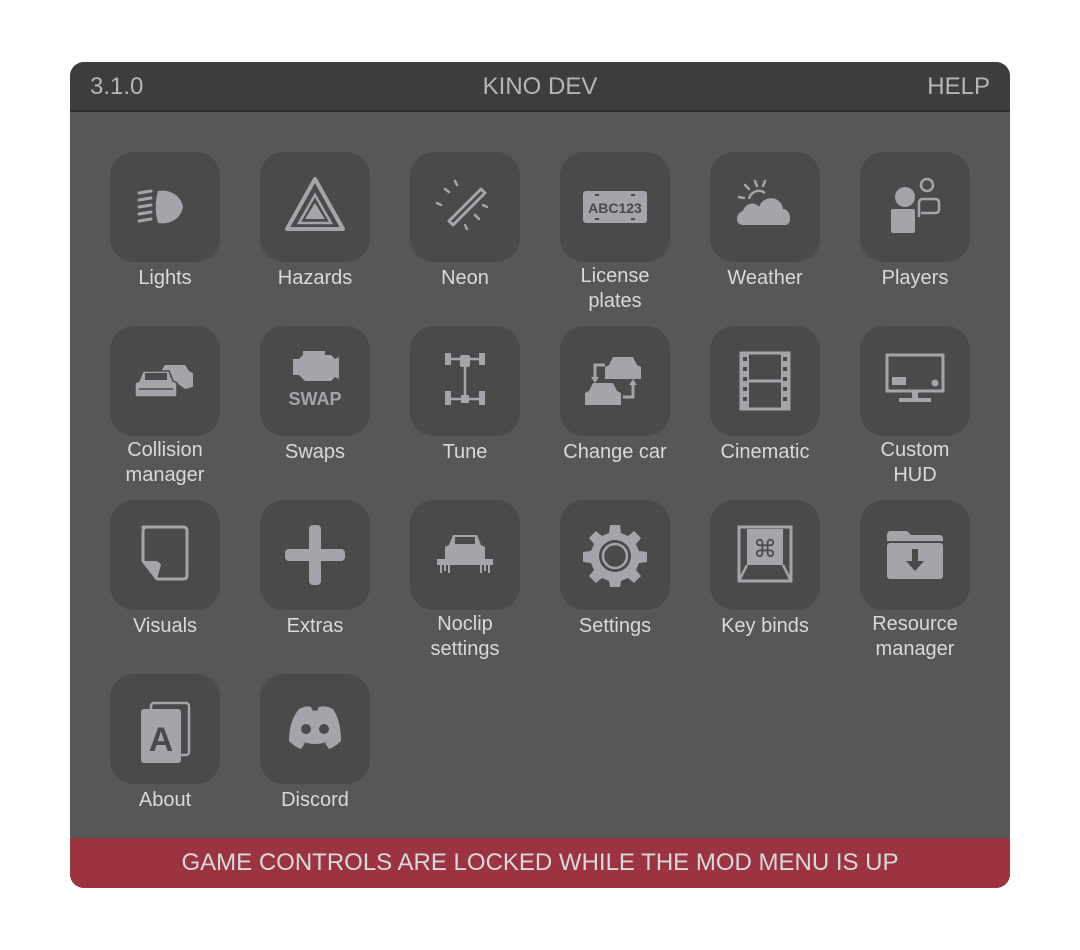 The image size is (1080, 950). I want to click on menu-item-label: Collision manager, so click(165, 462).